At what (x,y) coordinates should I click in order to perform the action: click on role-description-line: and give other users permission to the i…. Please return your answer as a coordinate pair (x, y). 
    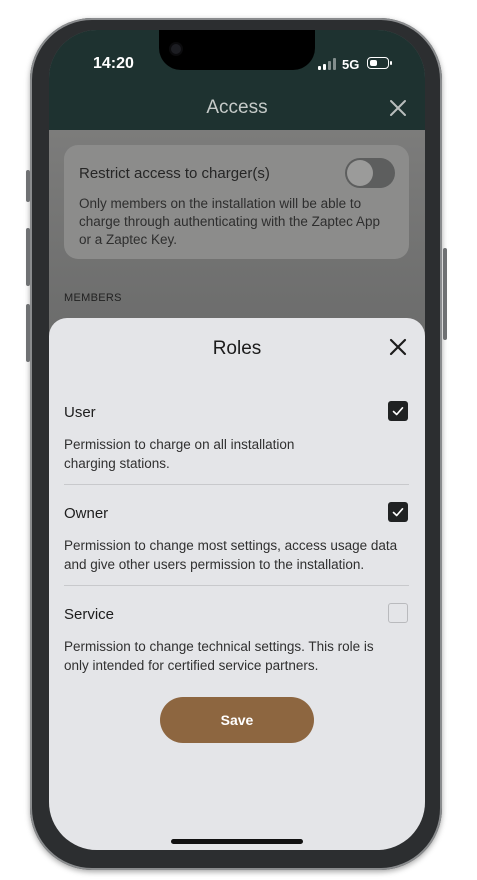
    Looking at the image, I should click on (214, 564).